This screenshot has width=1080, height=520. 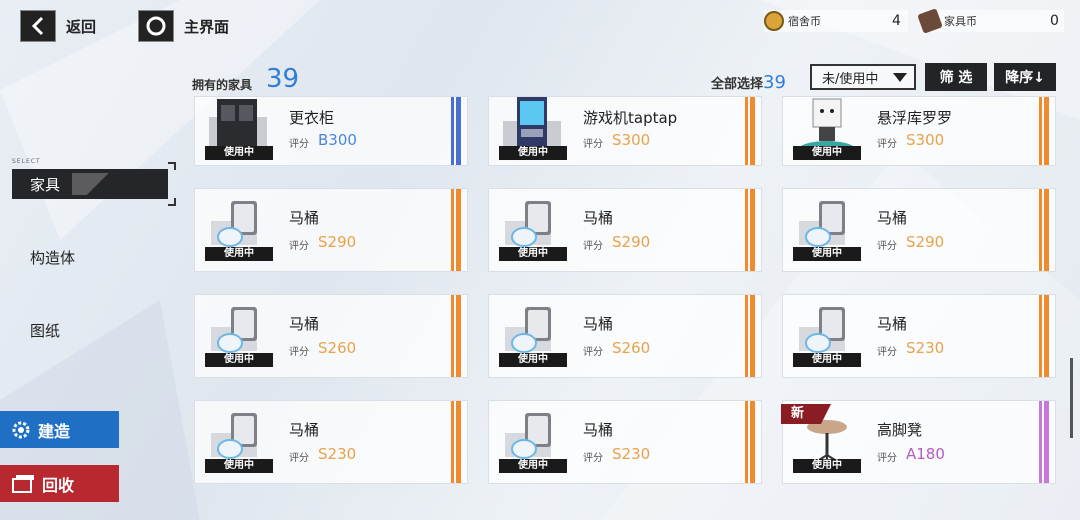 What do you see at coordinates (21, 429) in the screenshot?
I see `gear-icon` at bounding box center [21, 429].